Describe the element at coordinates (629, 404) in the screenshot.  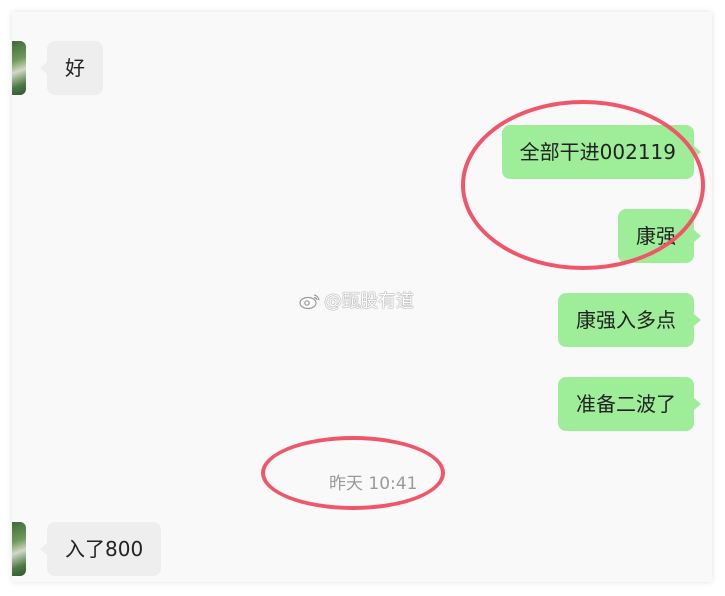
I see `sent-message-bubble: 准备二波了` at that location.